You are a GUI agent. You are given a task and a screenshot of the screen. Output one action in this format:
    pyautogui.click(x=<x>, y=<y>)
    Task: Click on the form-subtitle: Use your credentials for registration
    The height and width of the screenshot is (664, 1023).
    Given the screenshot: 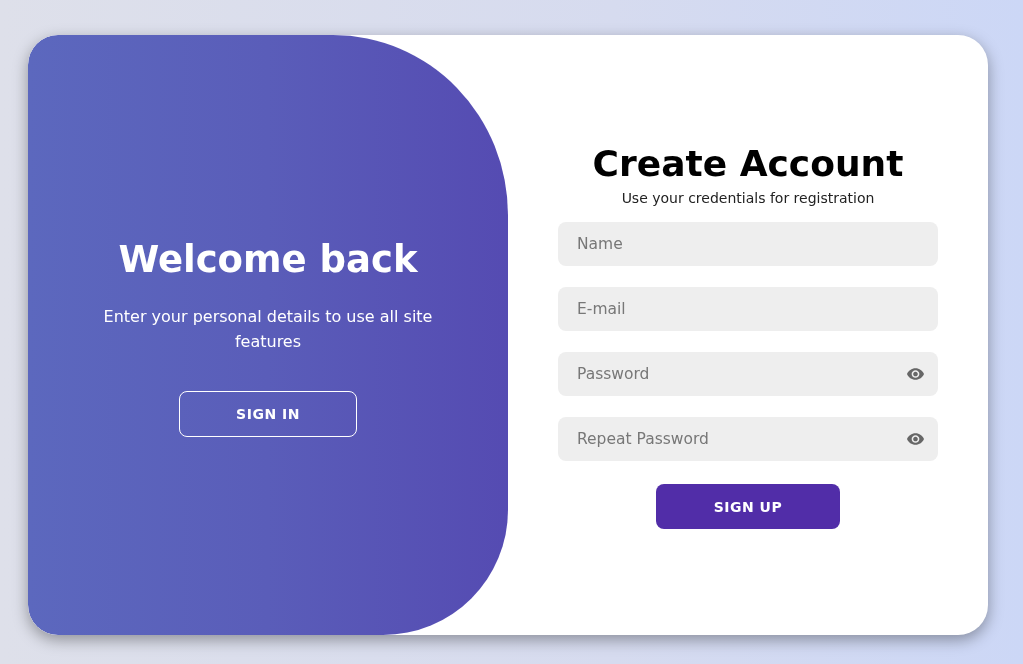 What is the action you would take?
    pyautogui.click(x=748, y=198)
    